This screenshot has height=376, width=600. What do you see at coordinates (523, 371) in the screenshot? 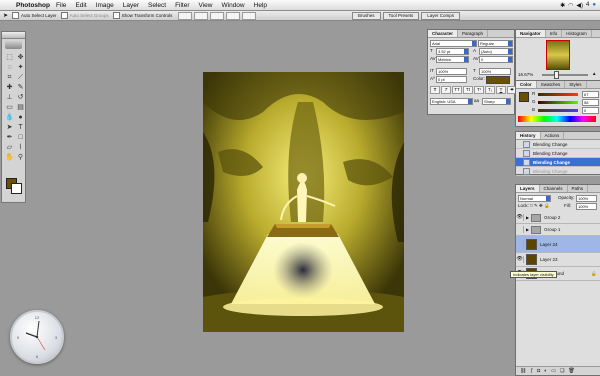
I see `link-layers-icon: ⛓` at bounding box center [523, 371].